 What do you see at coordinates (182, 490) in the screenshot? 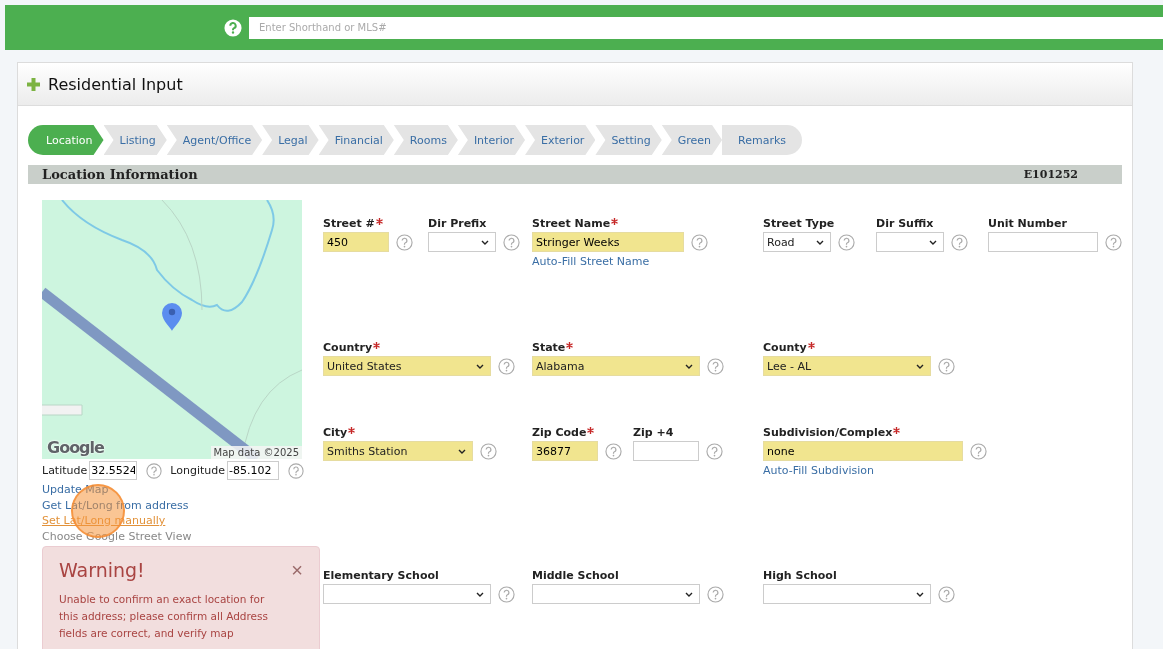
I see `map-link: Update Map` at bounding box center [182, 490].